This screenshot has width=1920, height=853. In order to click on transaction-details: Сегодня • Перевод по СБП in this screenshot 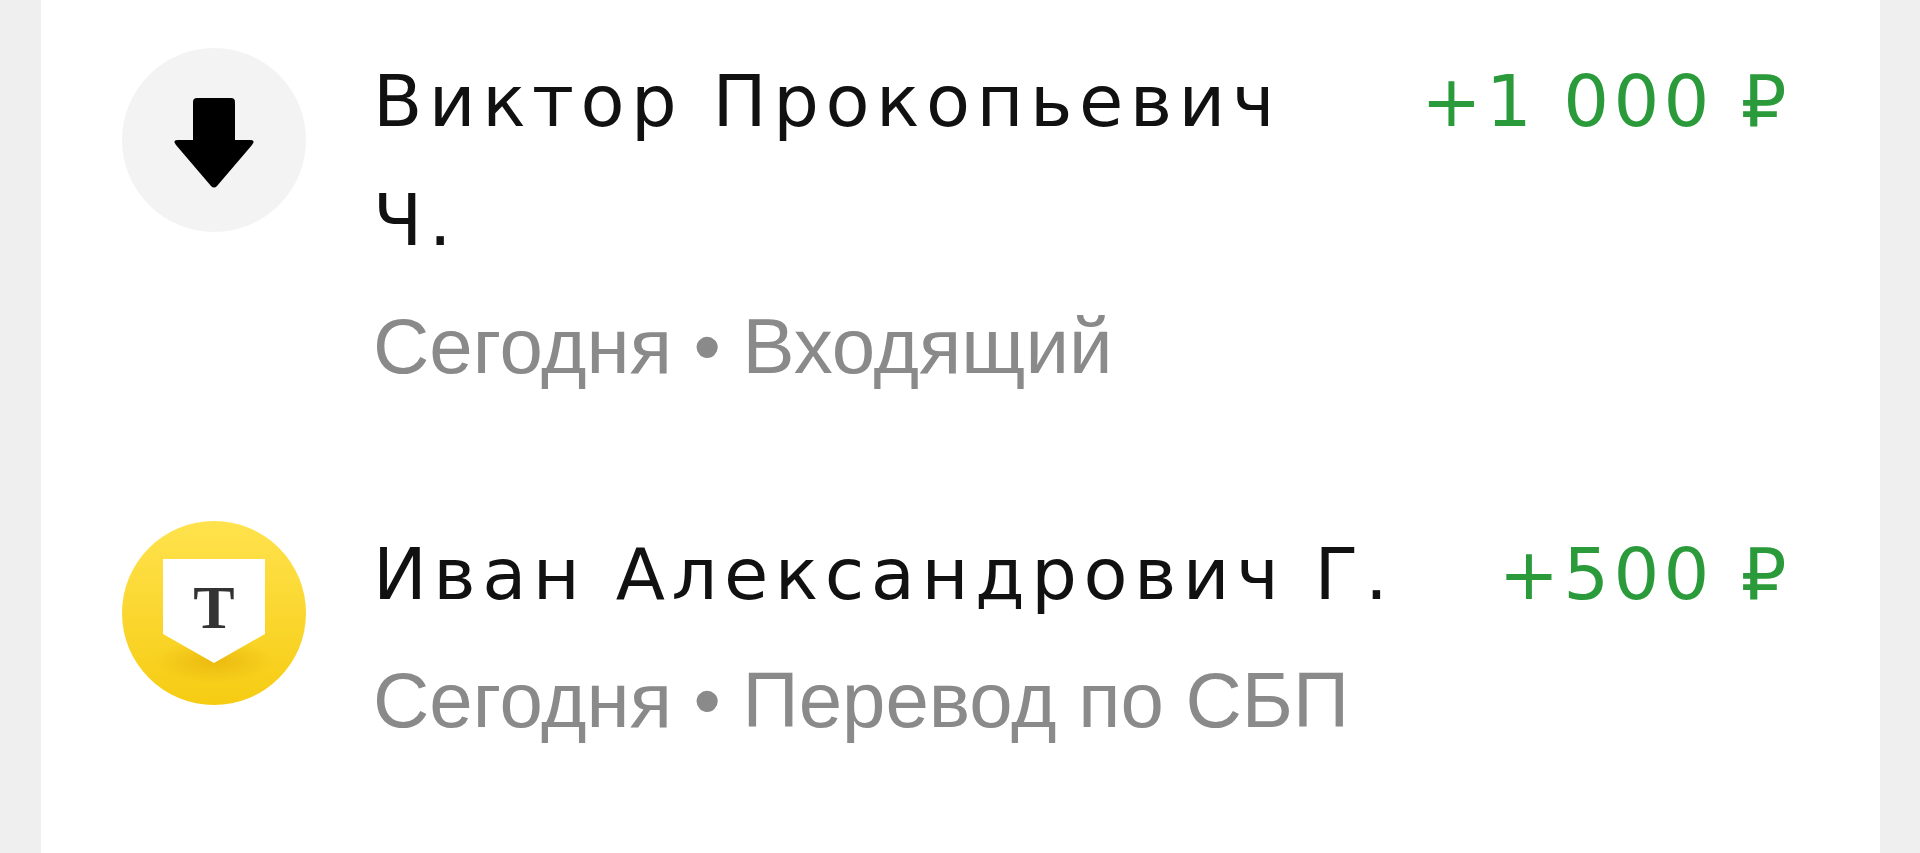, I will do `click(862, 700)`.